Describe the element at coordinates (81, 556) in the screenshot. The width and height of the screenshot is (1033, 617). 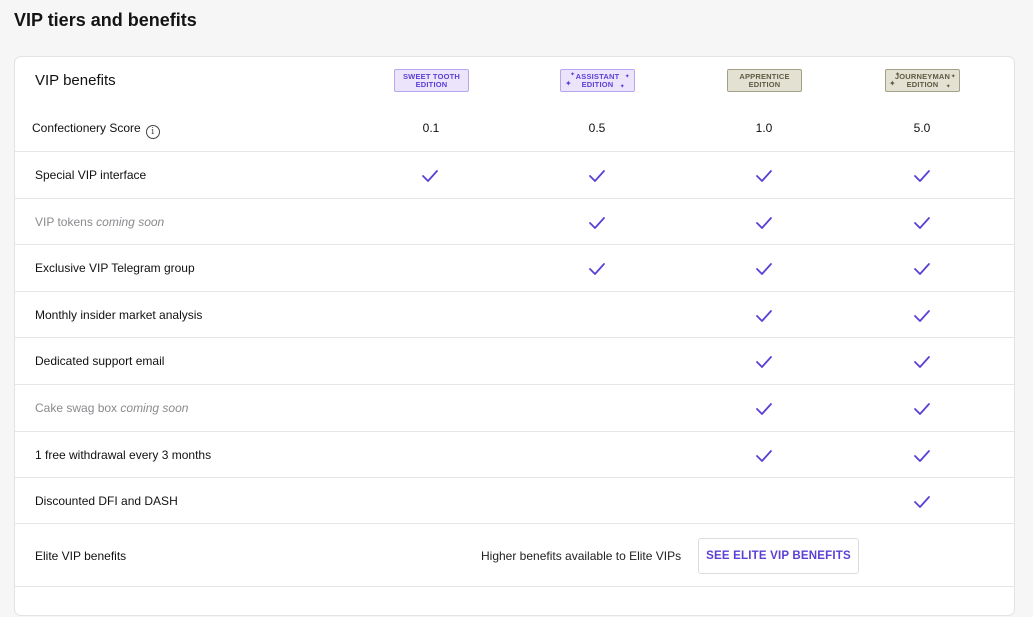
I see `elite-label: Elite VIP benefits` at that location.